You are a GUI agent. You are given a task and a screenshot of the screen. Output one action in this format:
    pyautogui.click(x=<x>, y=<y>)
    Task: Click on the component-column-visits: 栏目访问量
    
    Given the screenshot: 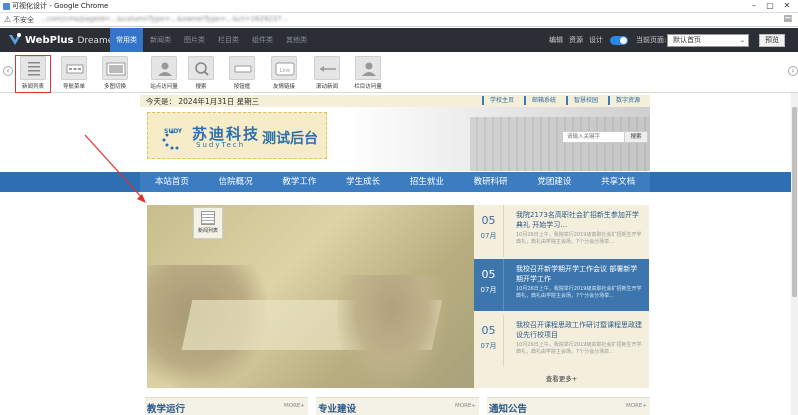 What is the action you would take?
    pyautogui.click(x=368, y=74)
    